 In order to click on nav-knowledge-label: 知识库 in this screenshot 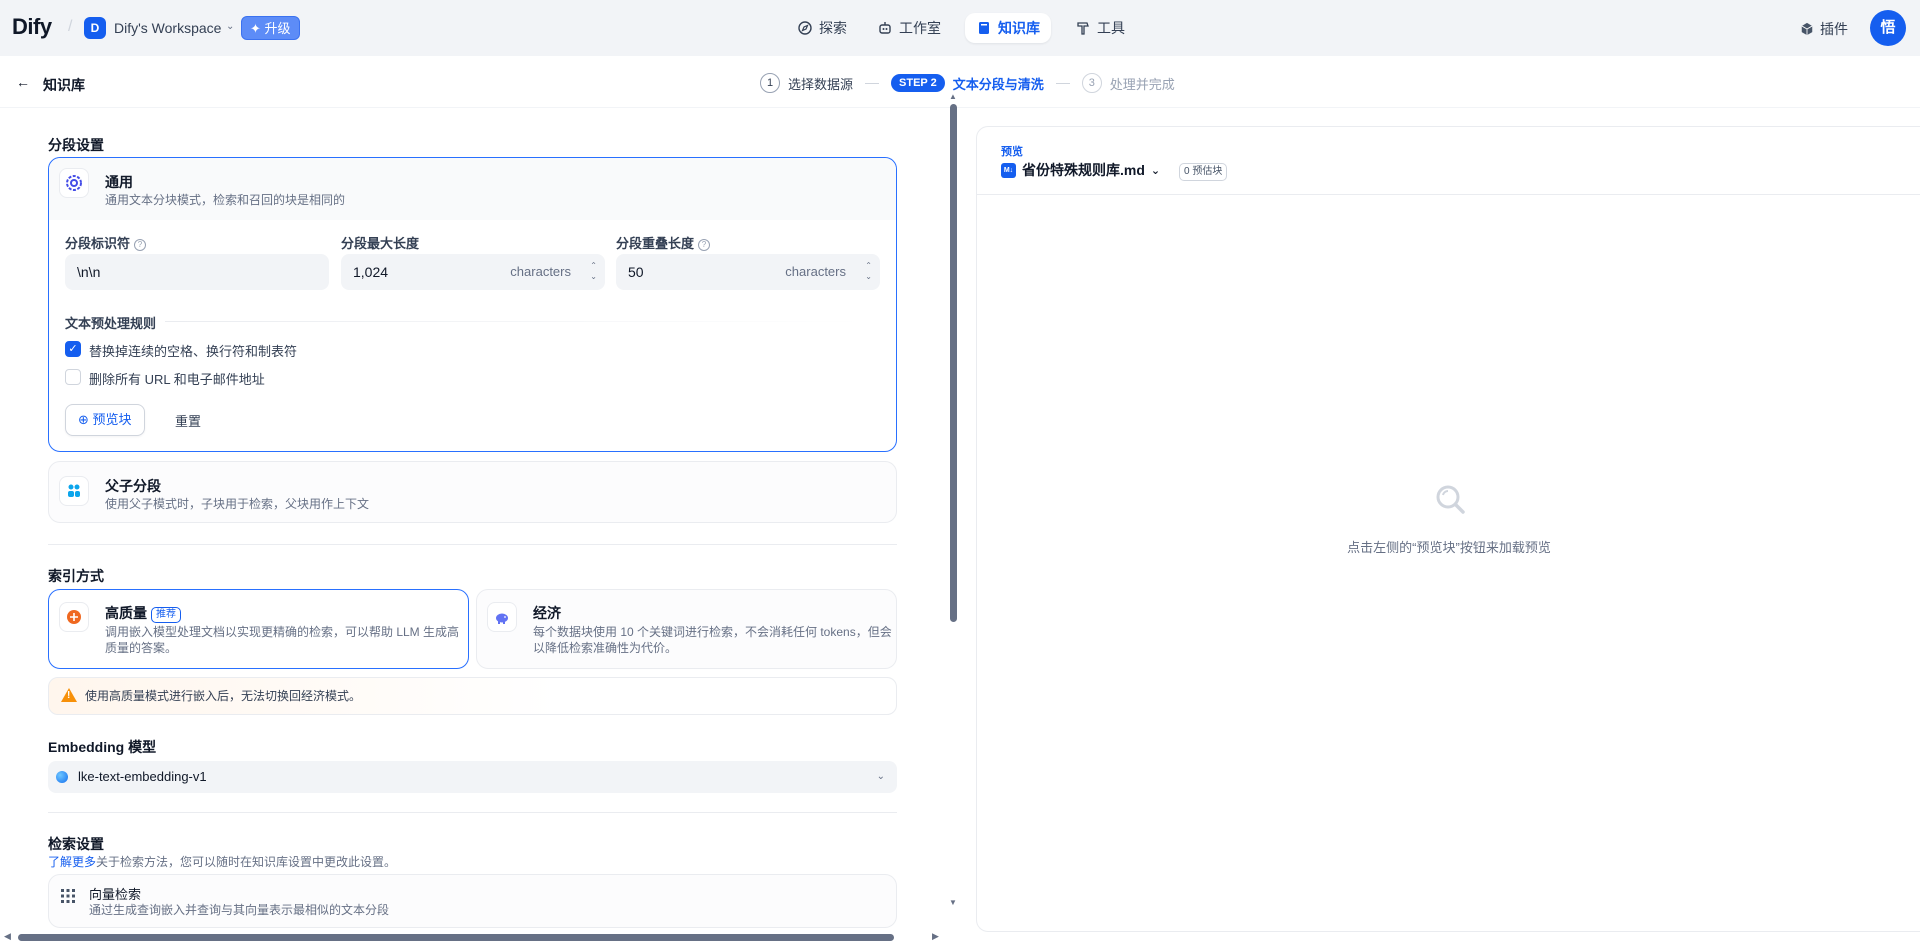, I will do `click(1019, 28)`.